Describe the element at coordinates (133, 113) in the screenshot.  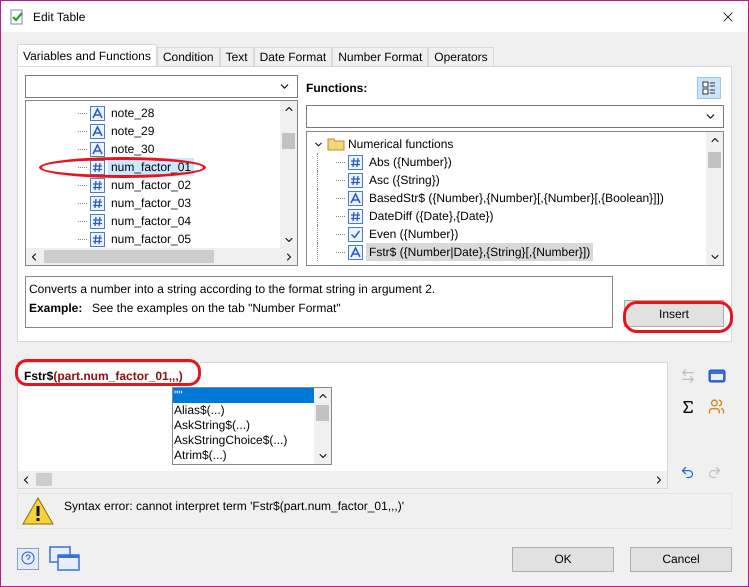
I see `variable-item: note_28` at that location.